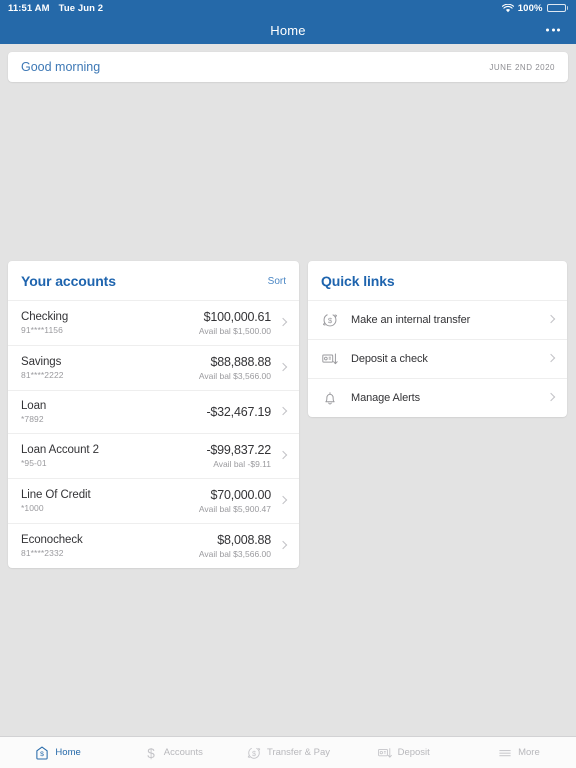 The height and width of the screenshot is (768, 576). Describe the element at coordinates (437, 397) in the screenshot. I see `quick-link-row: Manage Alerts` at that location.